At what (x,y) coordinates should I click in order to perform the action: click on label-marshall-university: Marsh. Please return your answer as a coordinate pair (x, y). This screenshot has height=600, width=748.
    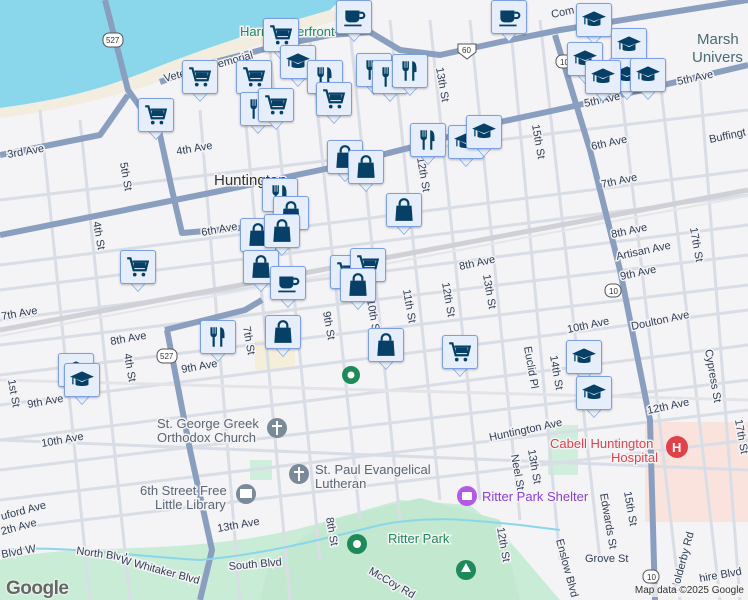
    Looking at the image, I should click on (718, 39).